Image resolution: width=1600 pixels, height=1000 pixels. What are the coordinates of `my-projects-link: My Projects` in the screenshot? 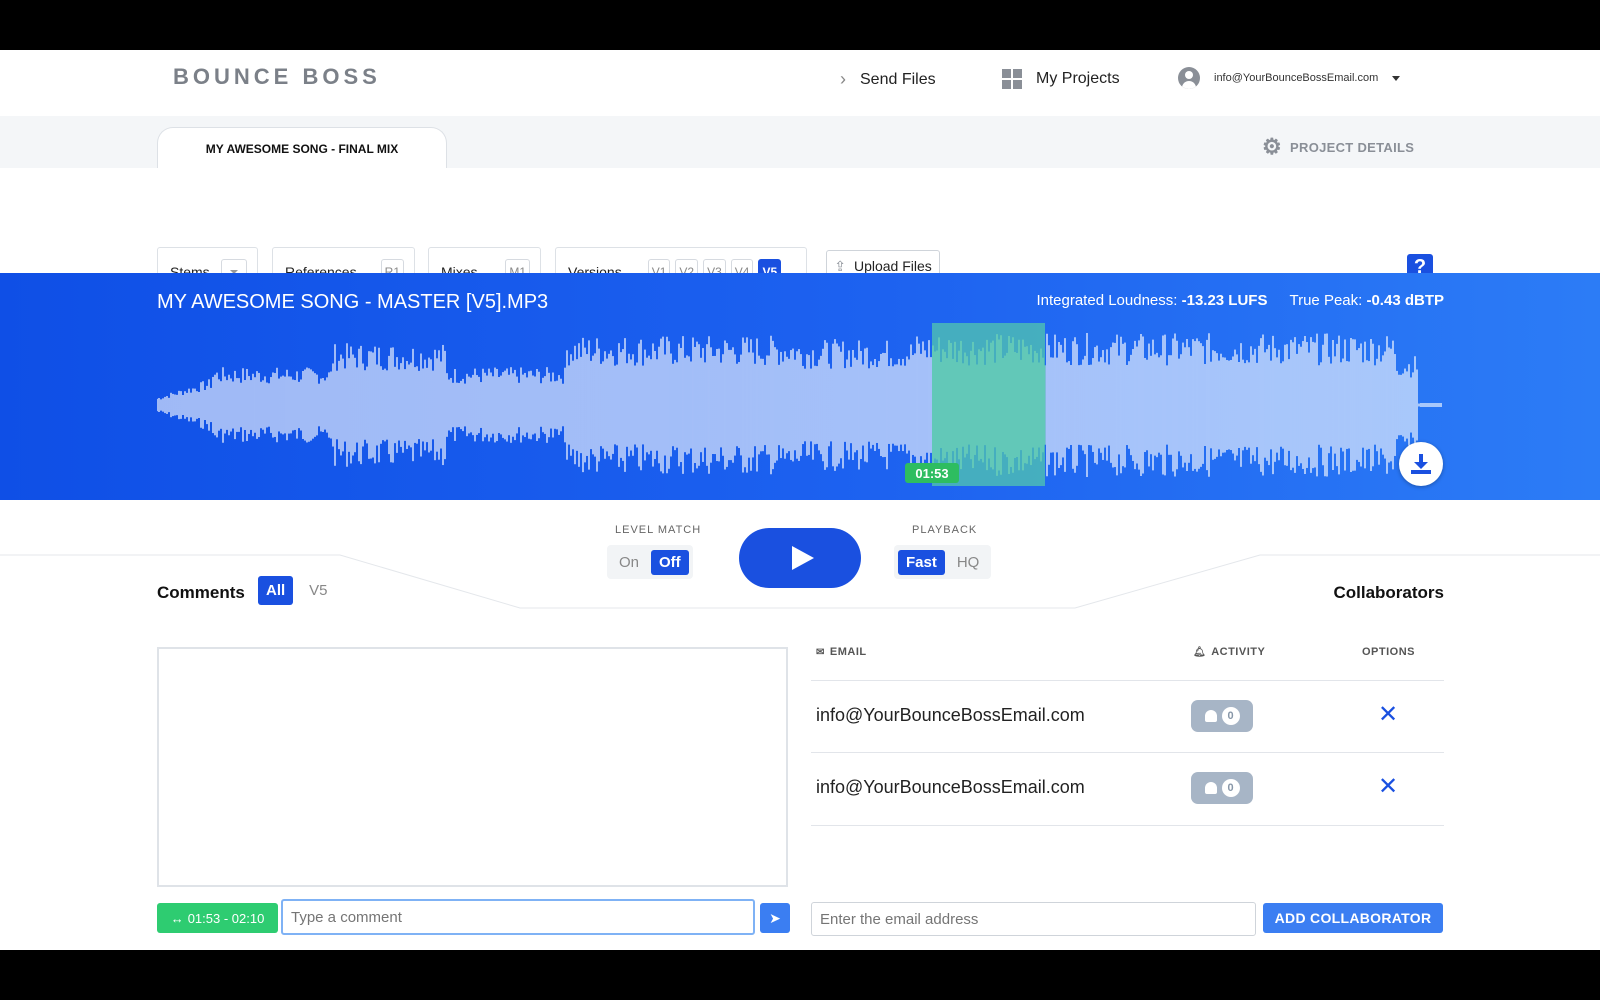 It's located at (1061, 79).